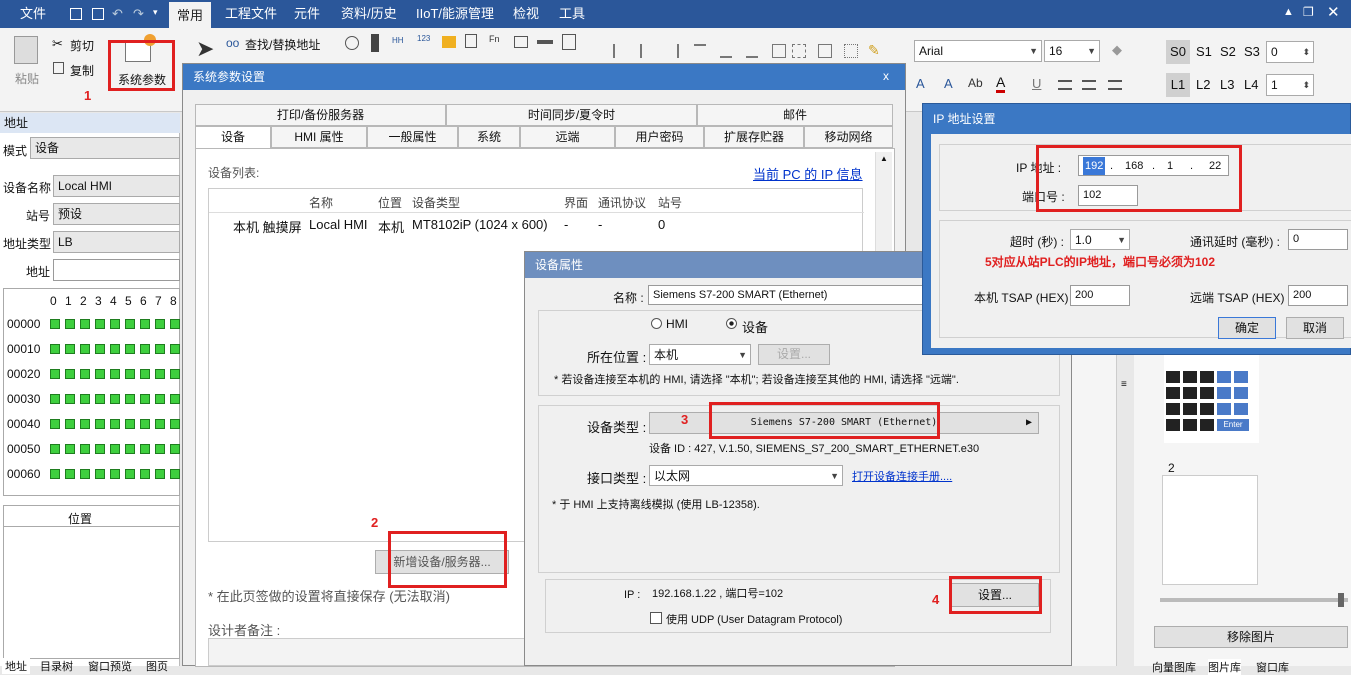 This screenshot has height=675, width=1351. I want to click on tab-image-library: 图片库, so click(1224, 667).